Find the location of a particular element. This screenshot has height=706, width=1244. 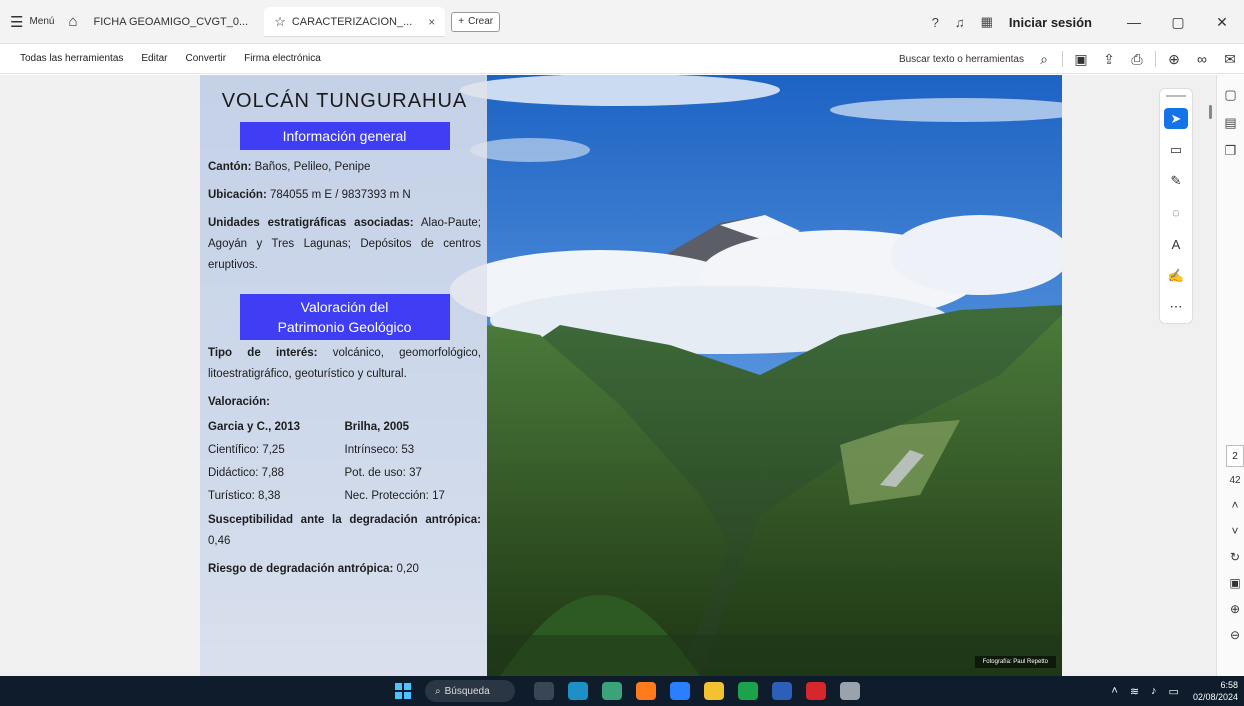

hamburger-icon: ☰ is located at coordinates (17, 22).